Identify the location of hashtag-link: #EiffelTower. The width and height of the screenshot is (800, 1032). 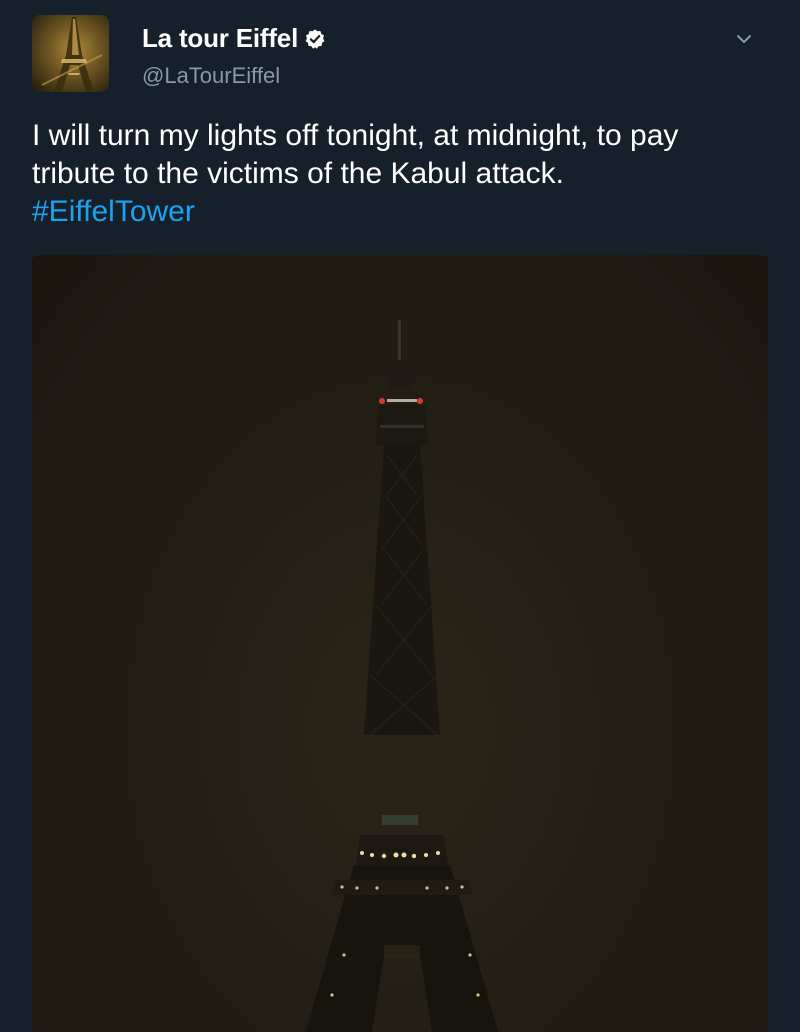
(402, 212).